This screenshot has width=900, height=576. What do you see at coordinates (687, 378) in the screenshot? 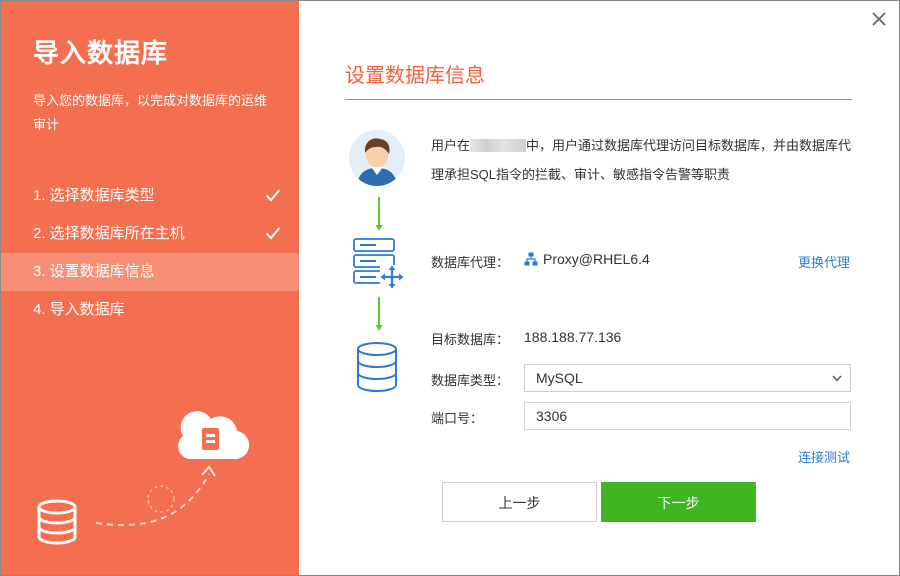
I see `db-type-select: MySQL` at bounding box center [687, 378].